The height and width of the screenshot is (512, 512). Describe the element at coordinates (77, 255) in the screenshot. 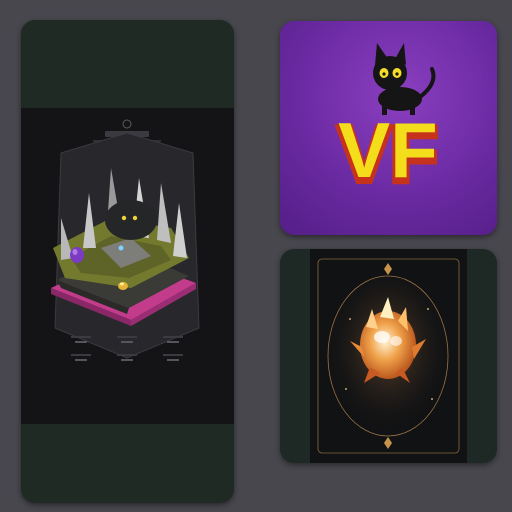

I see `purple-egg-icon` at that location.